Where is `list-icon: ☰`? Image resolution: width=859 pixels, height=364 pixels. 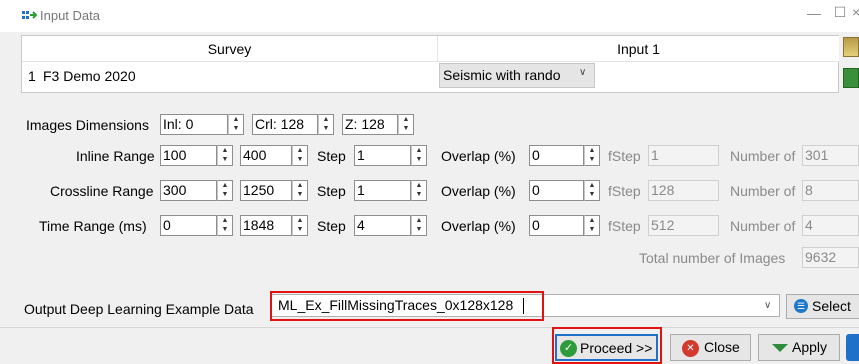 list-icon: ☰ is located at coordinates (801, 306).